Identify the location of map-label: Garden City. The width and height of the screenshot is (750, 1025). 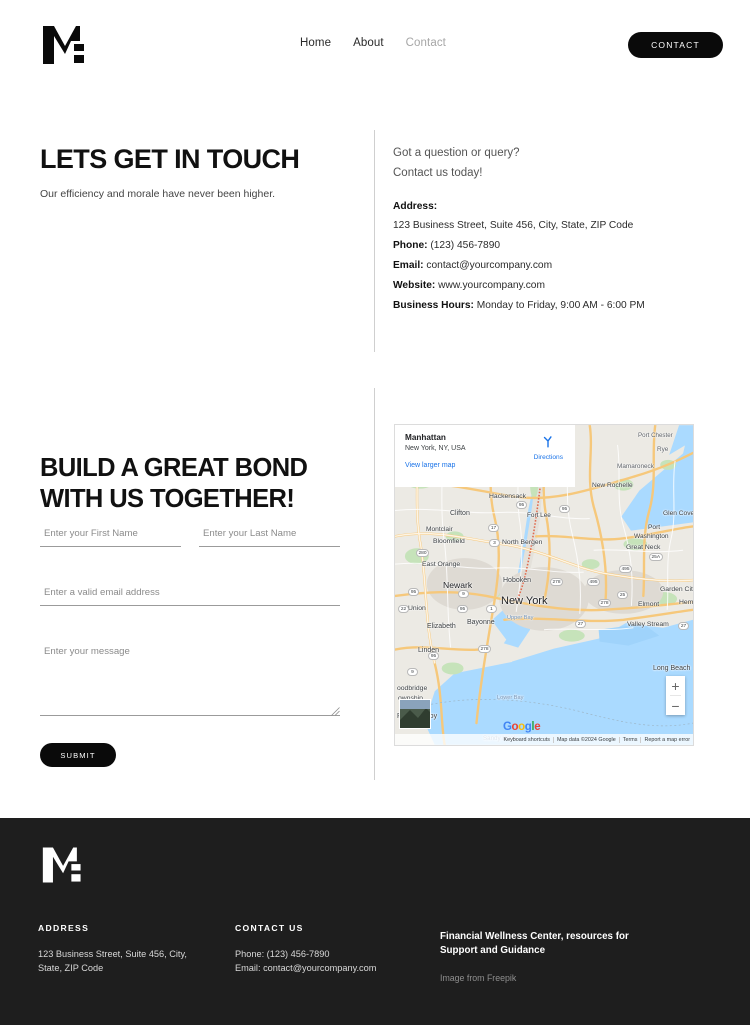
(677, 589).